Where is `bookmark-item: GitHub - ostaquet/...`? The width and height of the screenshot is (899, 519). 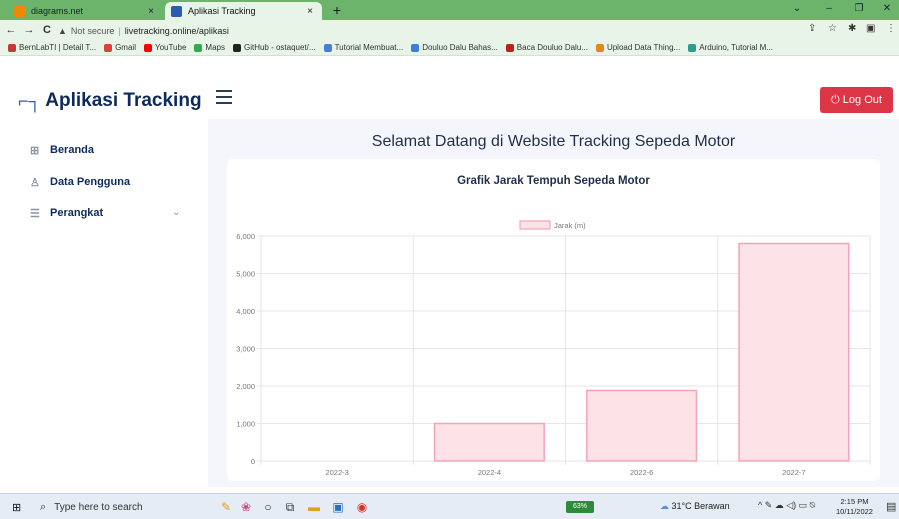 bookmark-item: GitHub - ostaquet/... is located at coordinates (274, 47).